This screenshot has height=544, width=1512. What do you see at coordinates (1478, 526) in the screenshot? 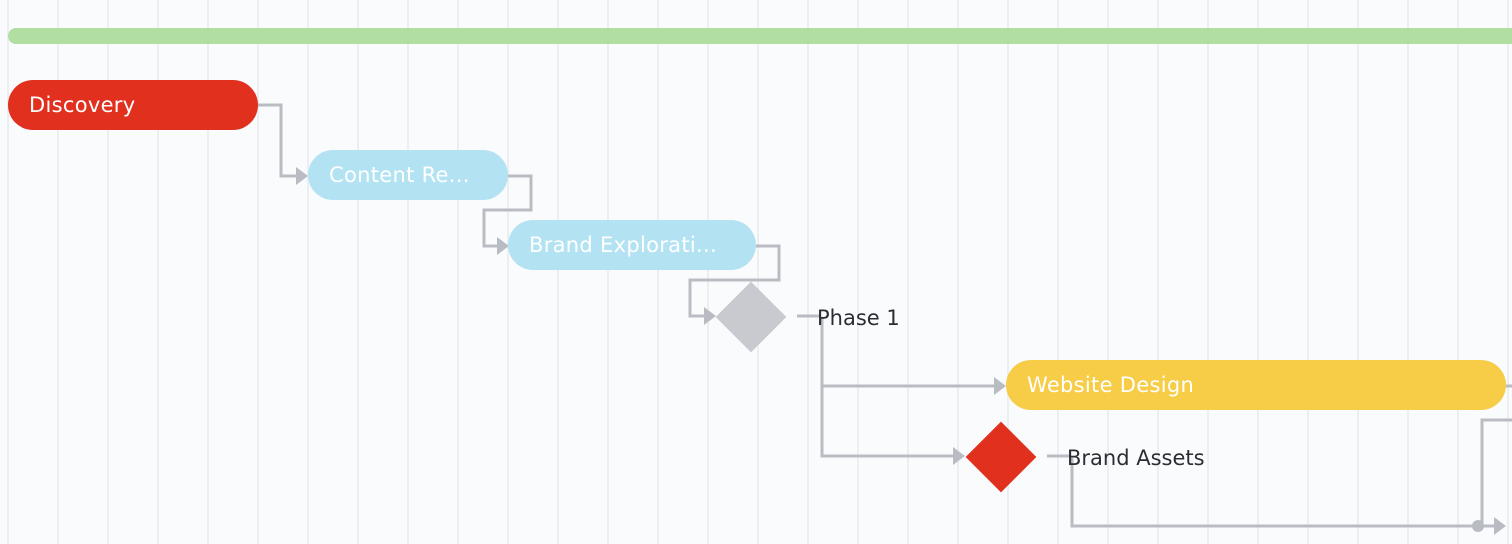
I see `connector-handle-icon` at bounding box center [1478, 526].